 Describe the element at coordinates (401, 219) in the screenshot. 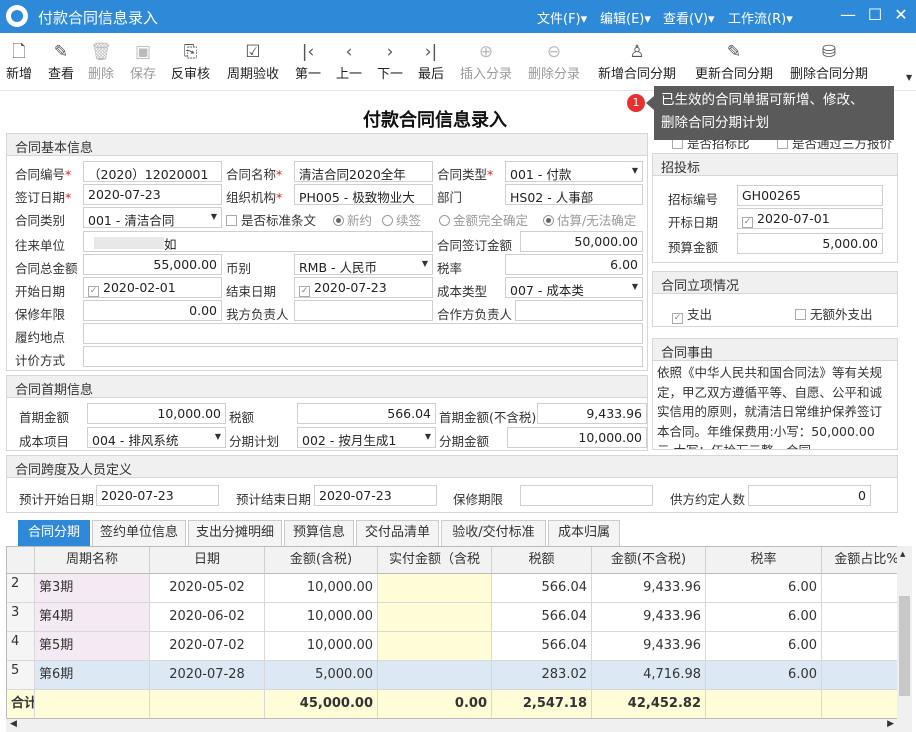

I see `radio-renew: 续签` at that location.